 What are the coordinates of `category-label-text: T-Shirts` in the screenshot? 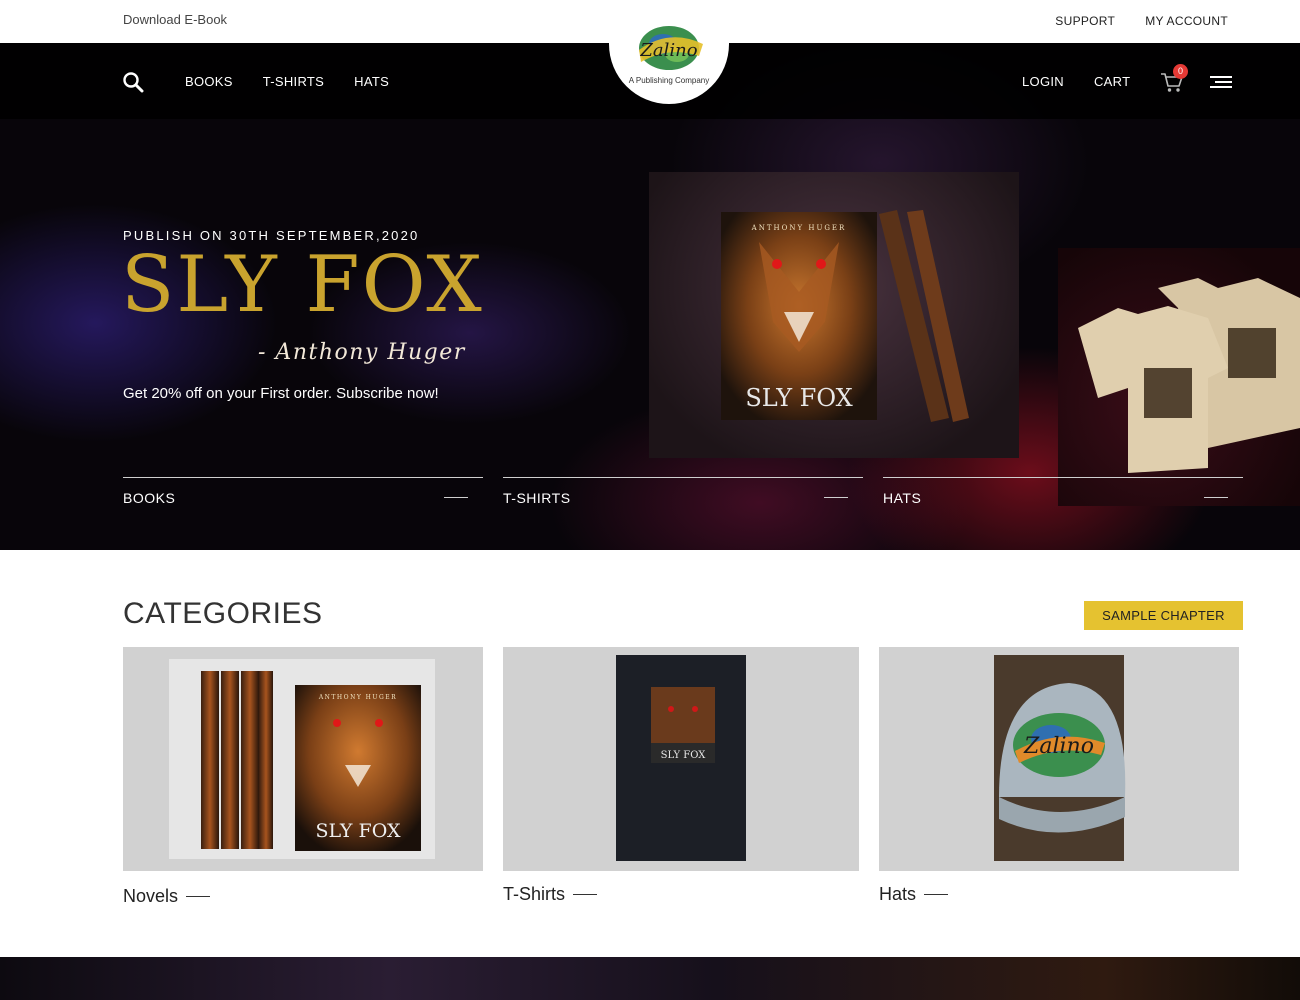 It's located at (534, 894).